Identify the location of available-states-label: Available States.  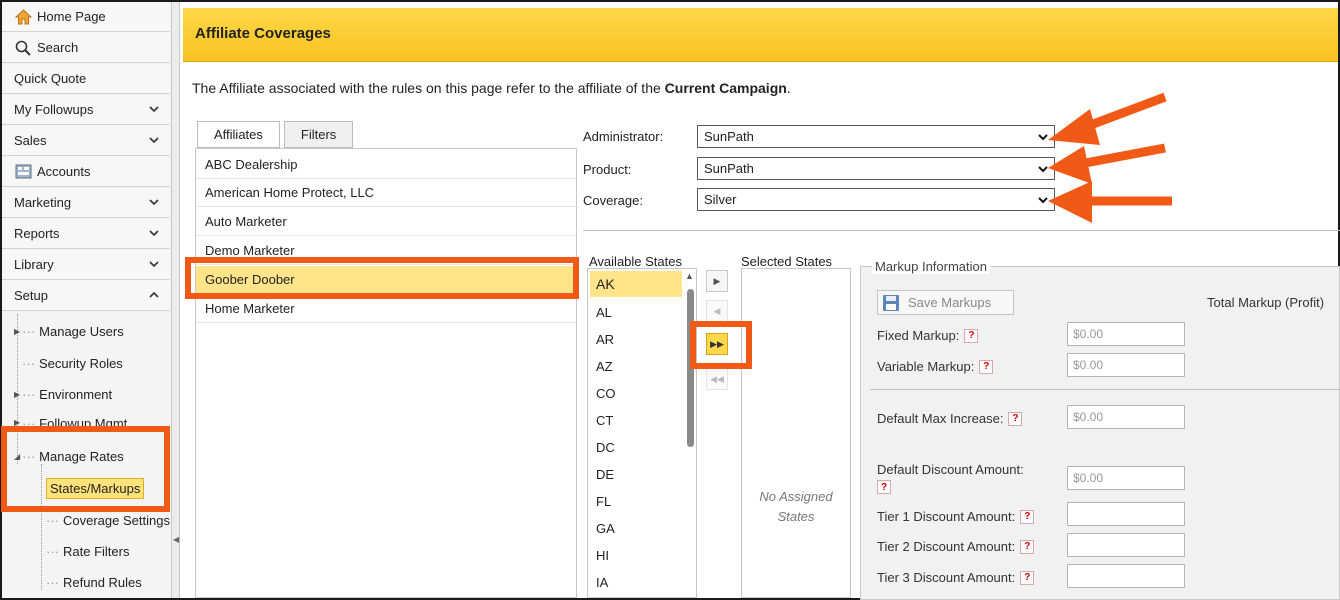
(635, 261).